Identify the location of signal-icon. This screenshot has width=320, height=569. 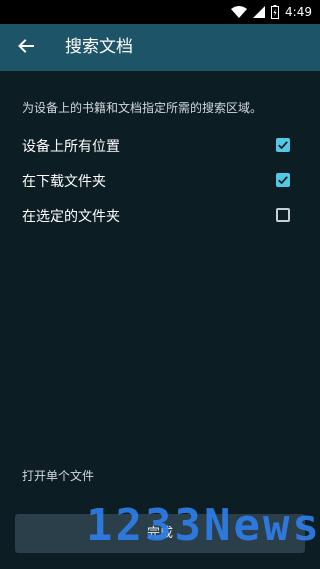
(259, 12).